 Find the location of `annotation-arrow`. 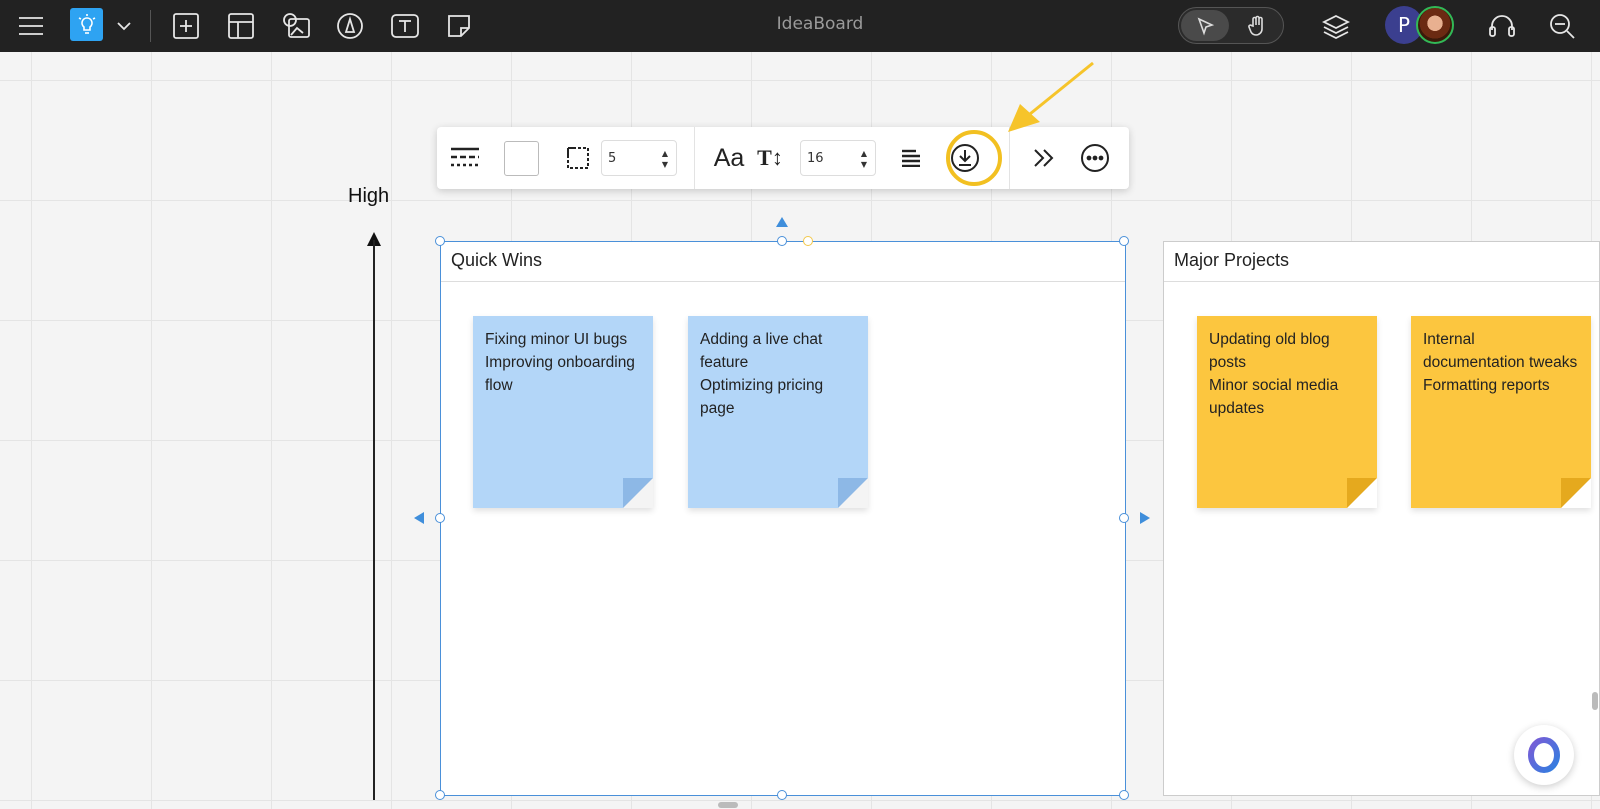

annotation-arrow is located at coordinates (1051, 96).